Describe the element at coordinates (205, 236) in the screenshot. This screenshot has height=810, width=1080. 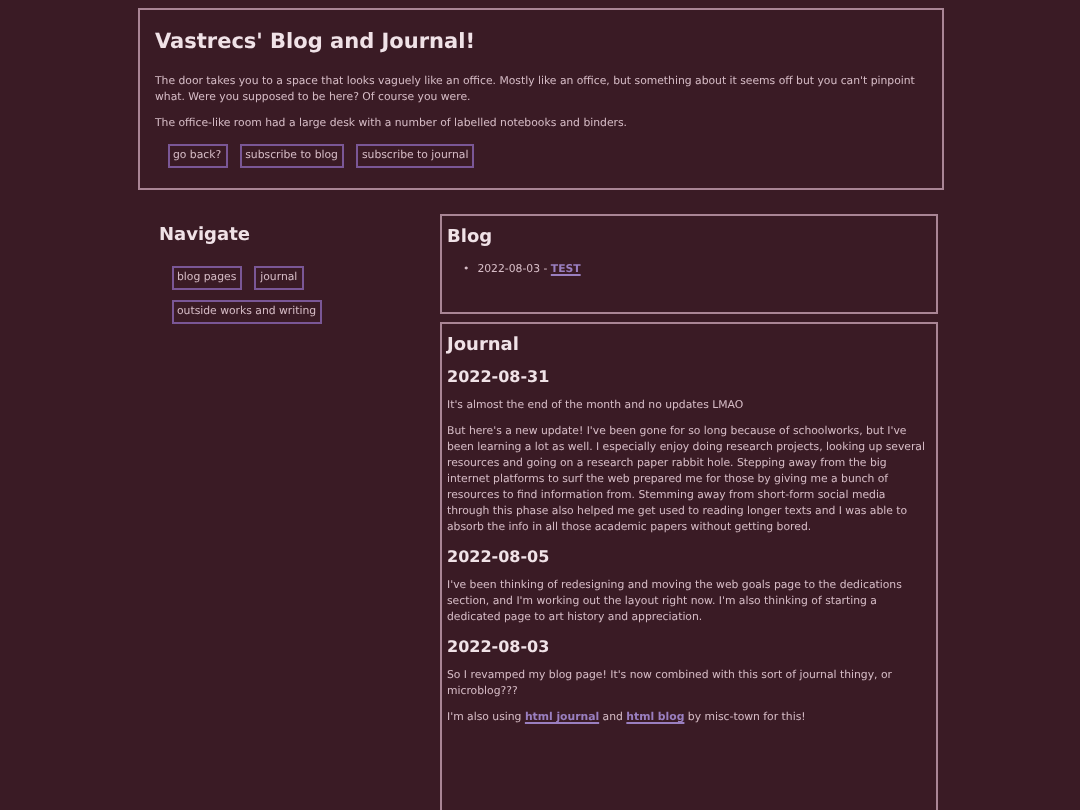
I see `navigate-heading: Navigate` at that location.